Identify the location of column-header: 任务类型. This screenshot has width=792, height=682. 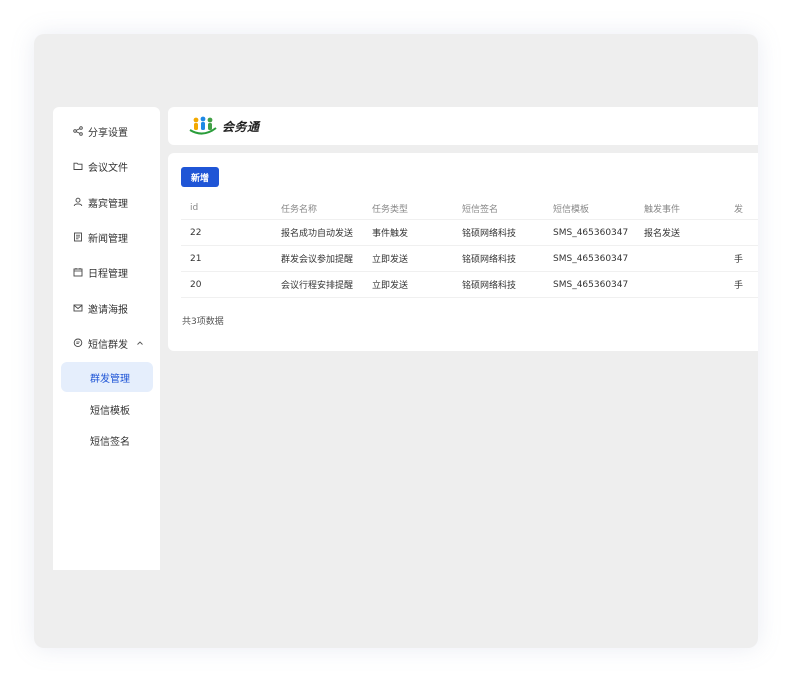
(390, 209).